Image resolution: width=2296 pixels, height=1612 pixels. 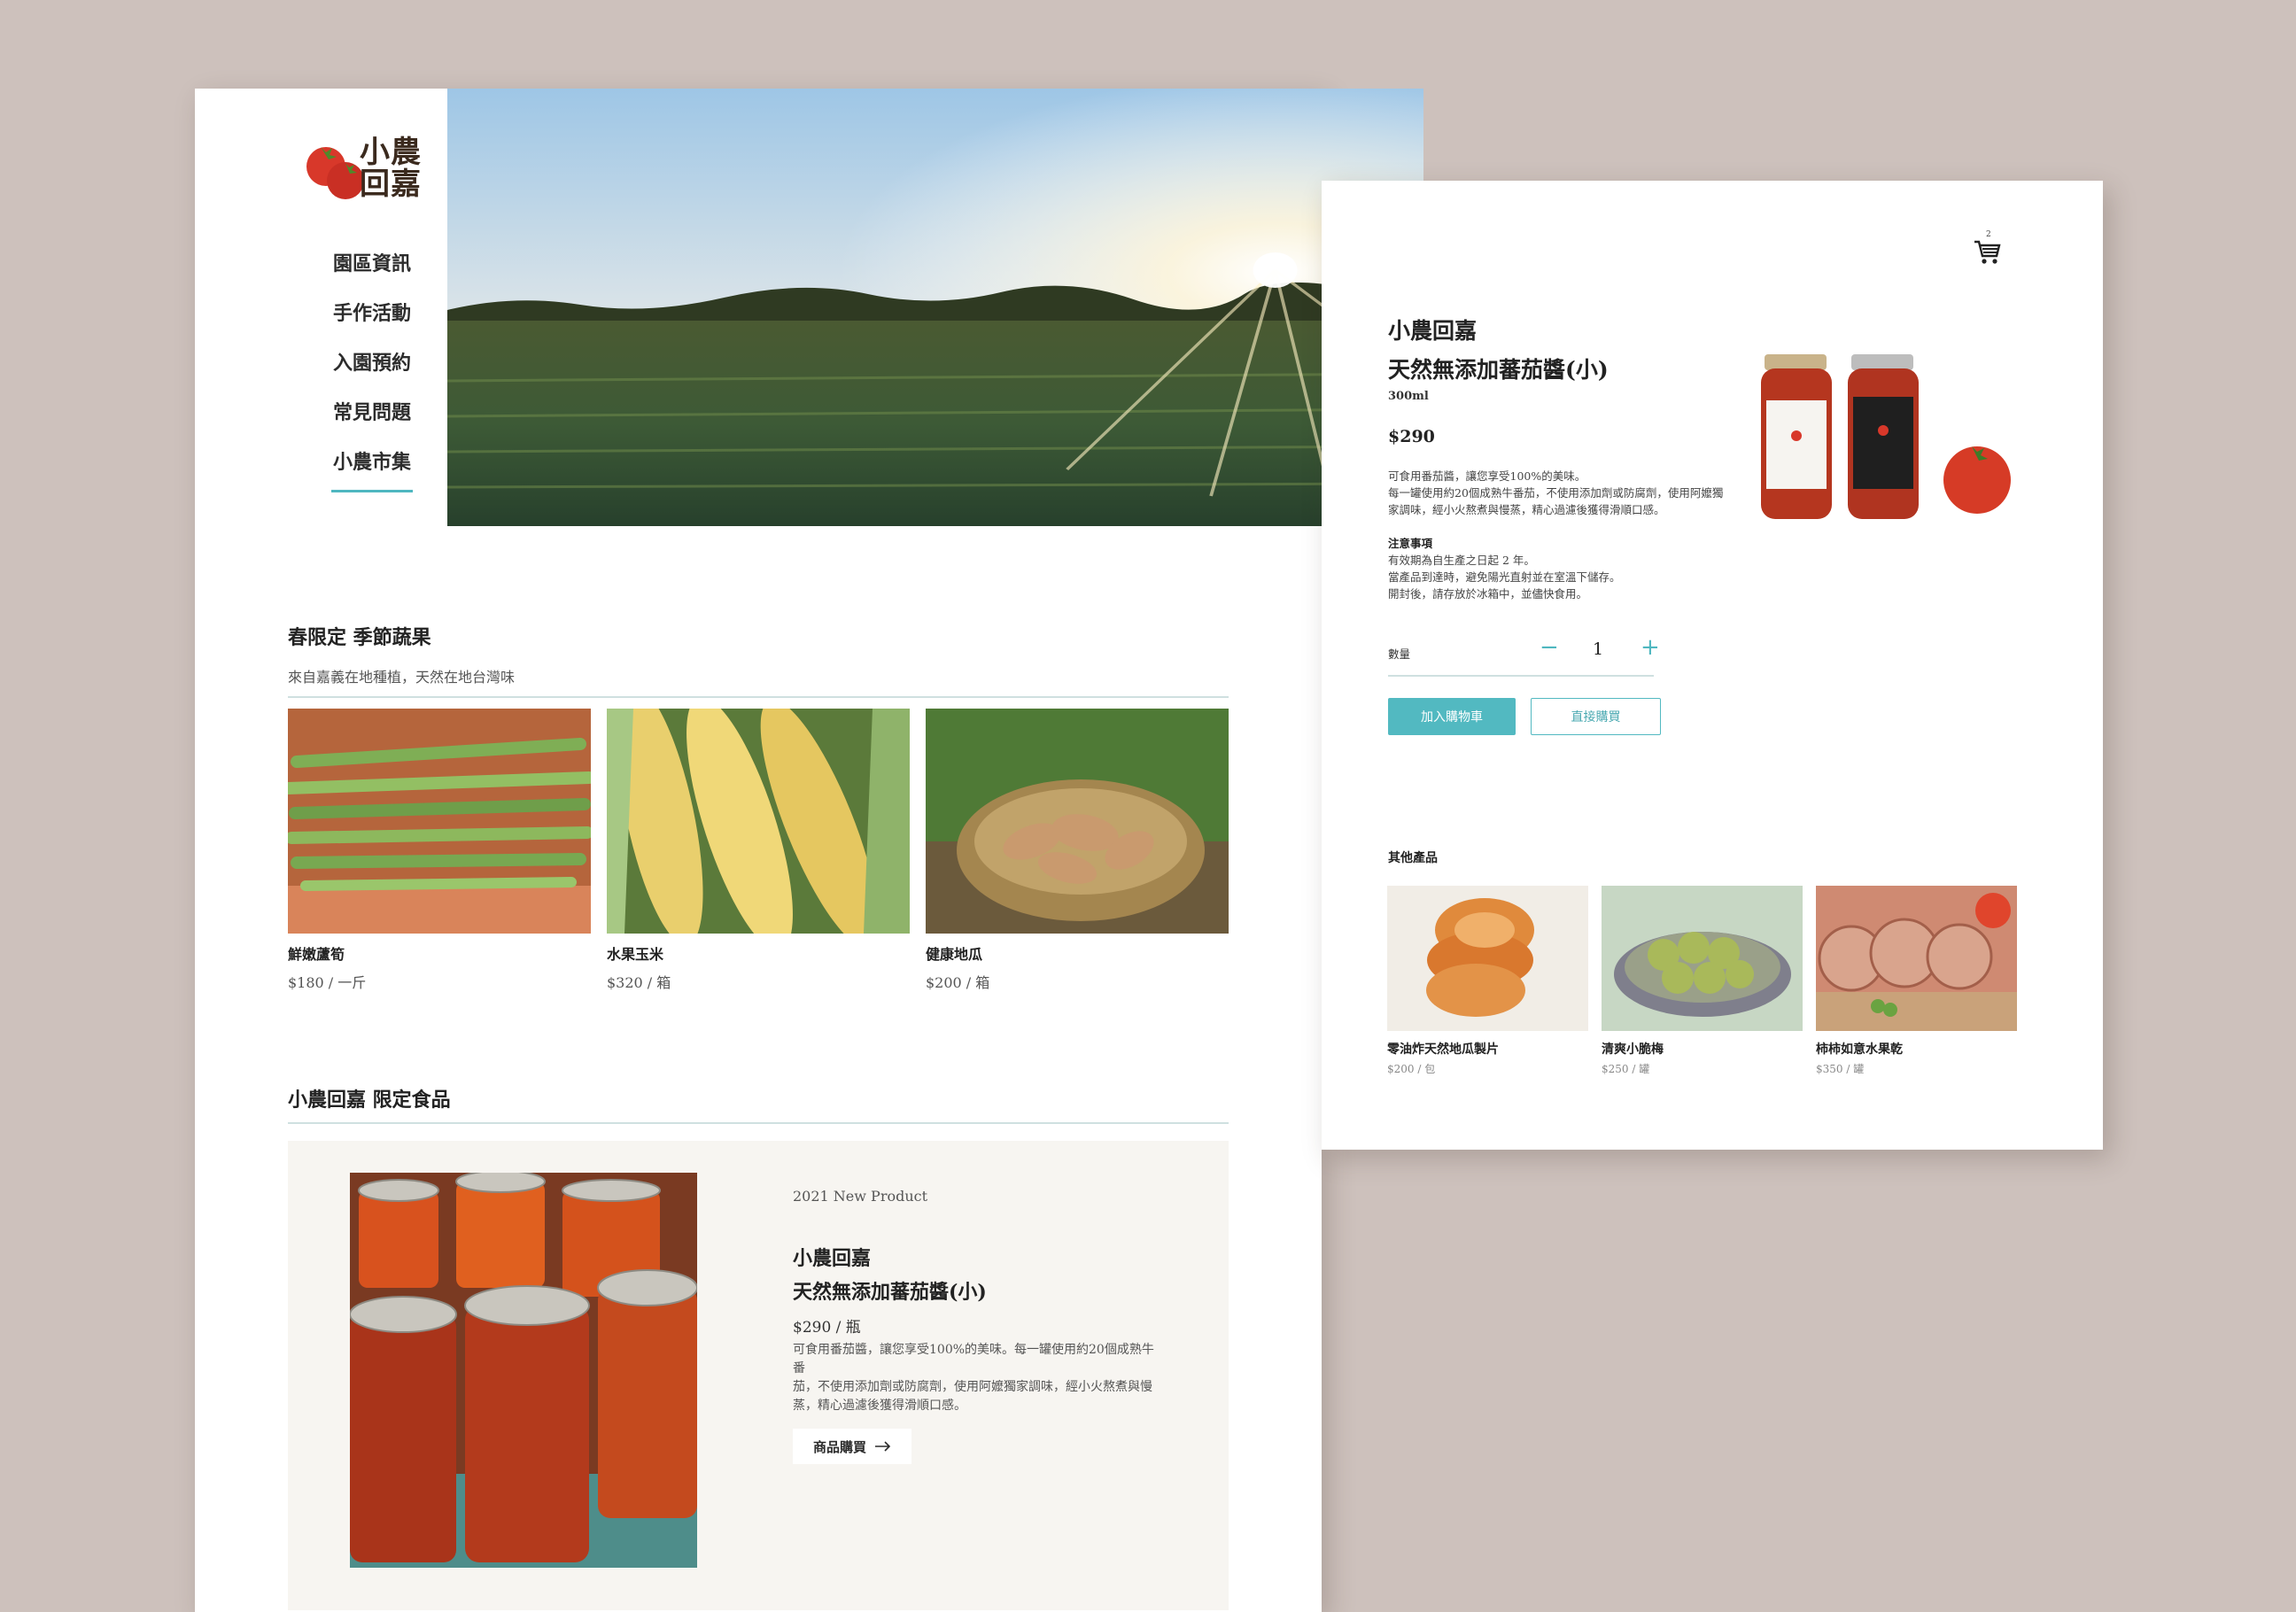 What do you see at coordinates (316, 954) in the screenshot?
I see `product-name: 鮮嫩蘆筍` at bounding box center [316, 954].